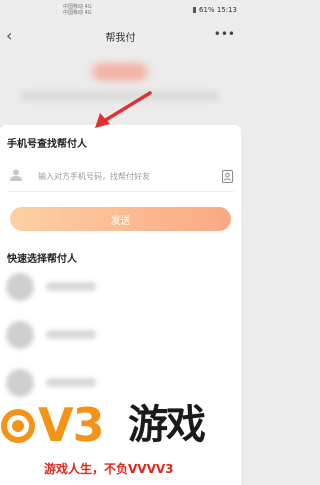 This screenshot has width=320, height=485. Describe the element at coordinates (120, 11) in the screenshot. I see `status-bar: 中国移动 4G 中国移动 4G 61% 15:13` at that location.